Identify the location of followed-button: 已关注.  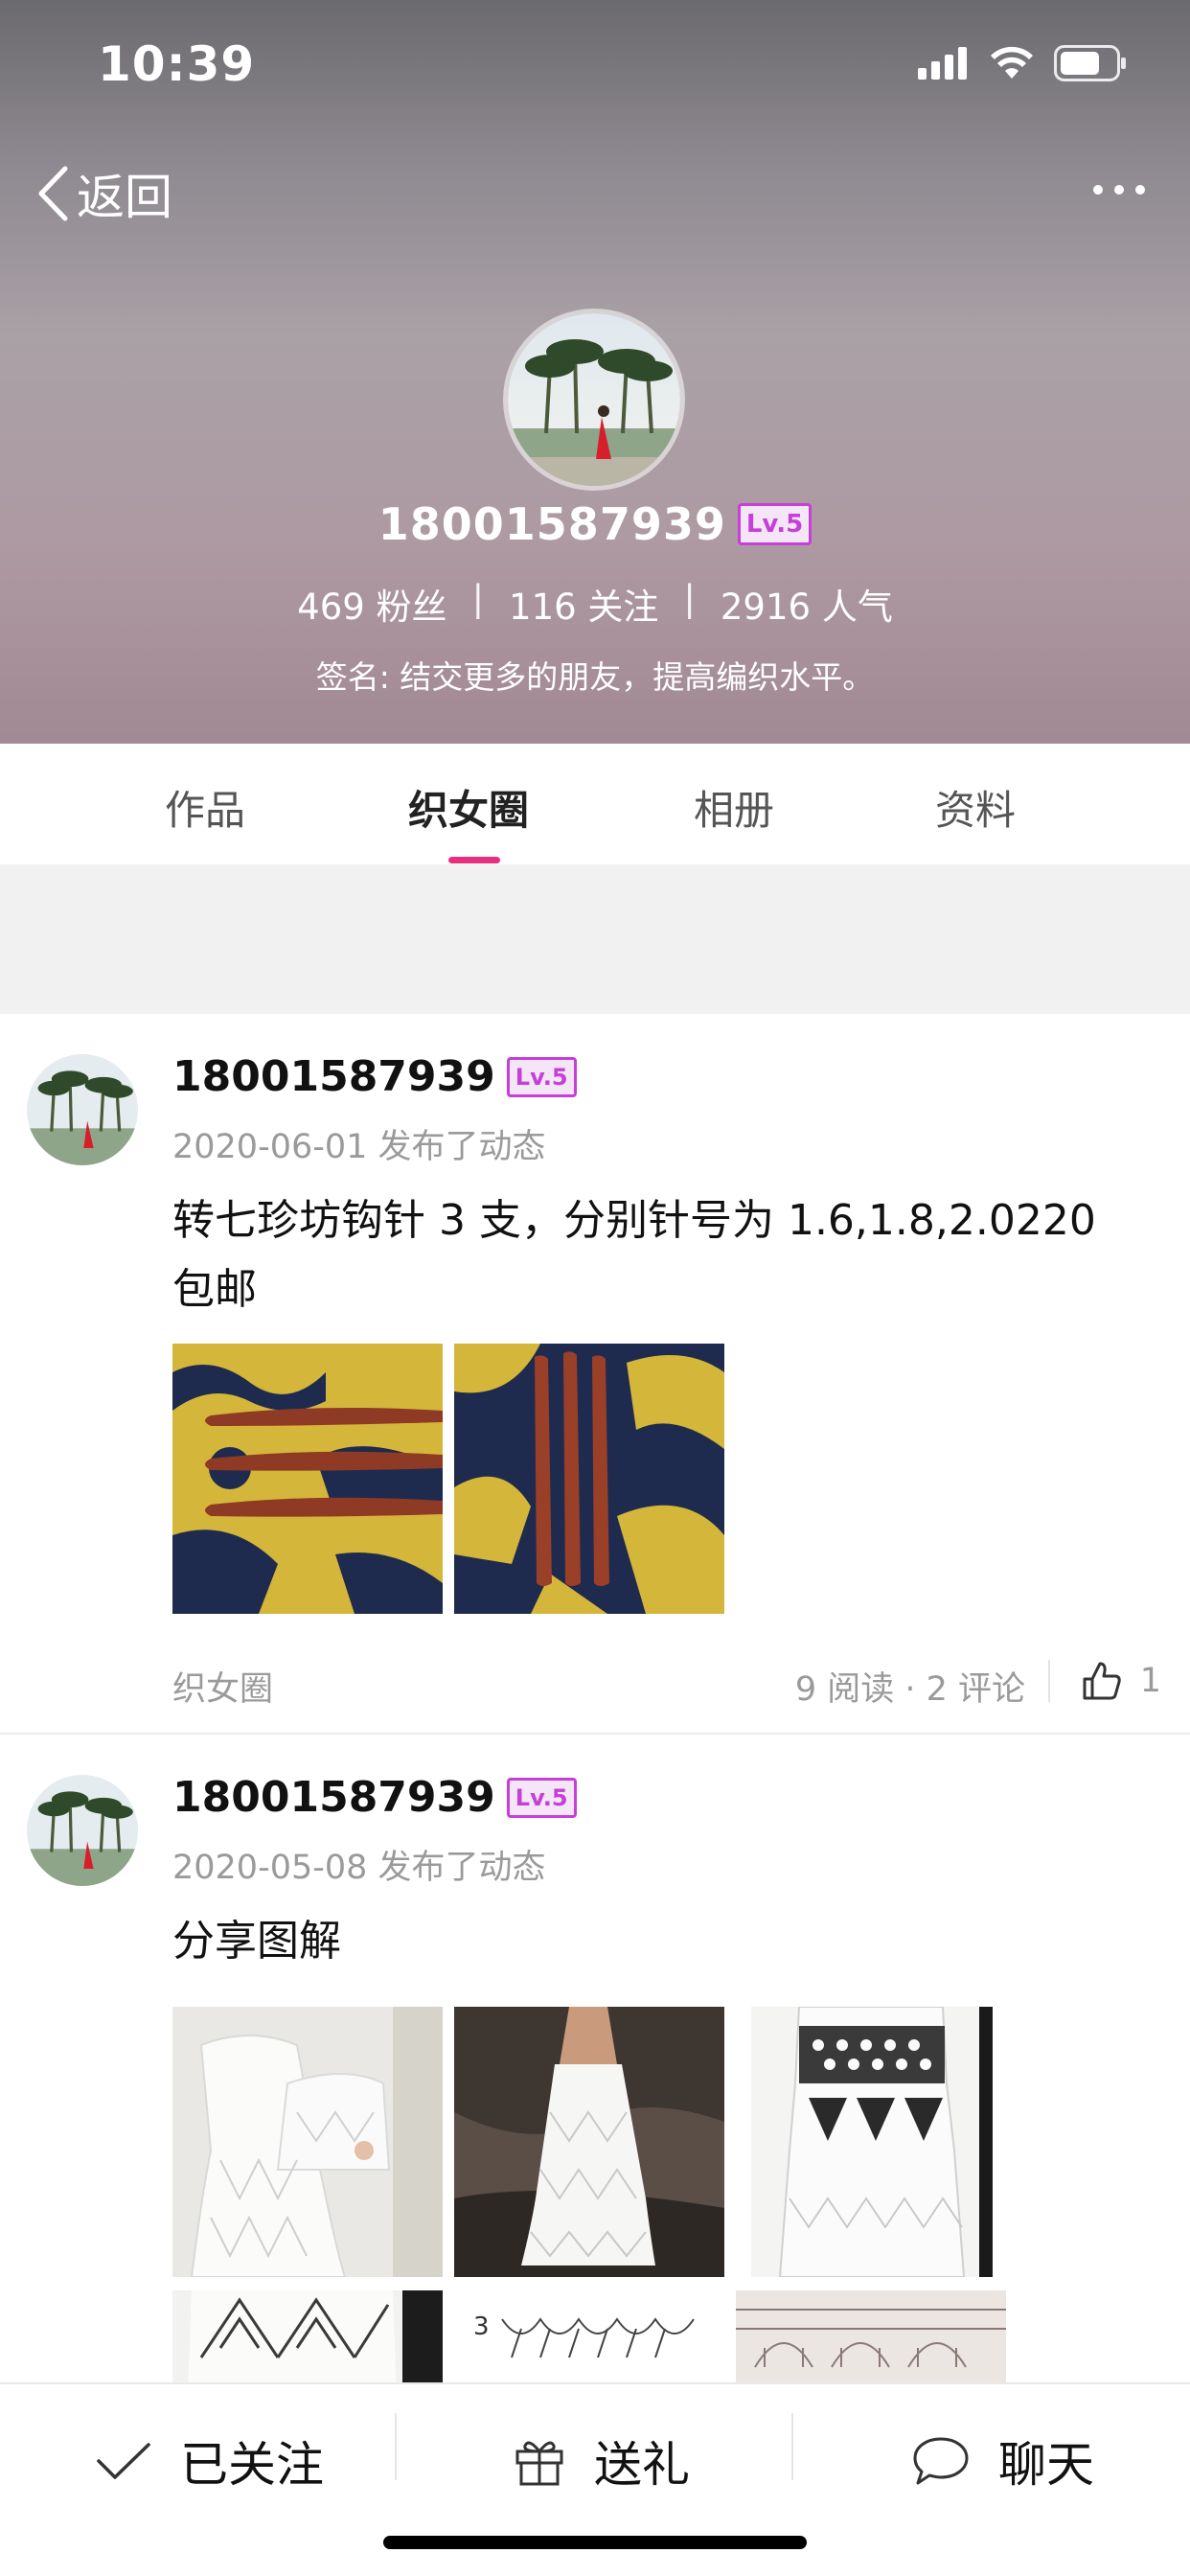
(210, 2461).